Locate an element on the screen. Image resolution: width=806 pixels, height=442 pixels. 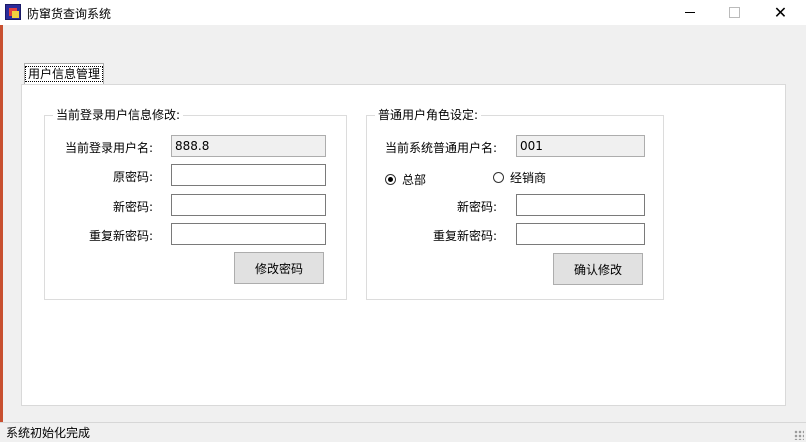
repeat-password-label: 重复新密码: is located at coordinates (120, 236).